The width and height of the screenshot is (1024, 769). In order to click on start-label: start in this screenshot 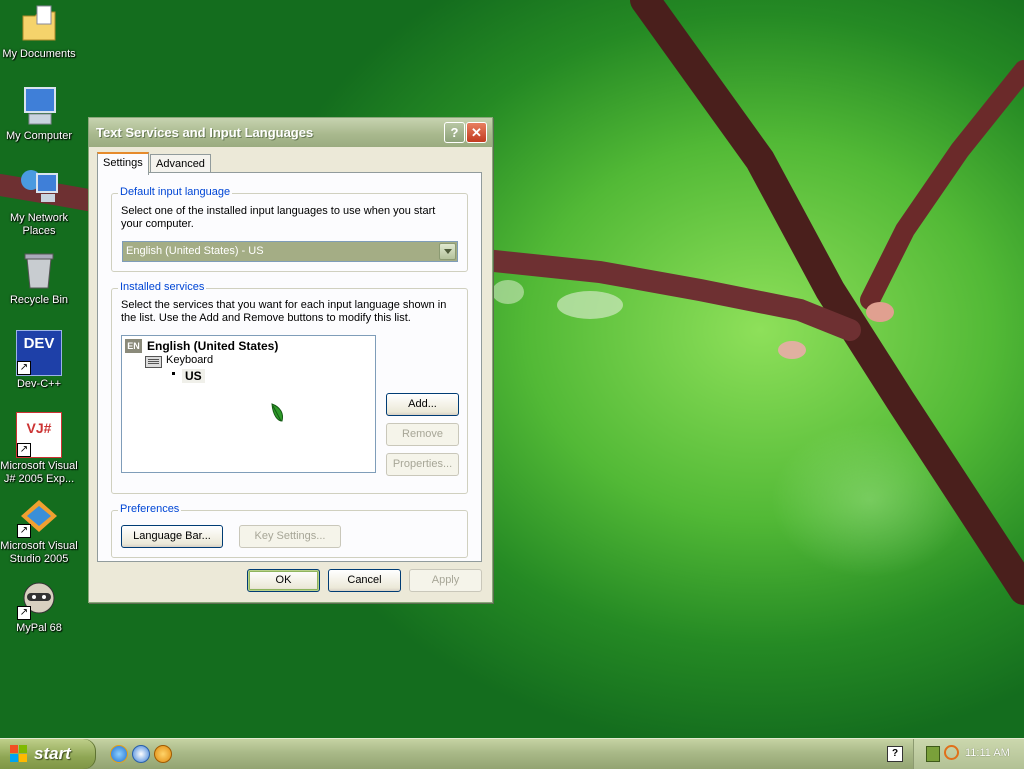, I will do `click(52, 753)`.